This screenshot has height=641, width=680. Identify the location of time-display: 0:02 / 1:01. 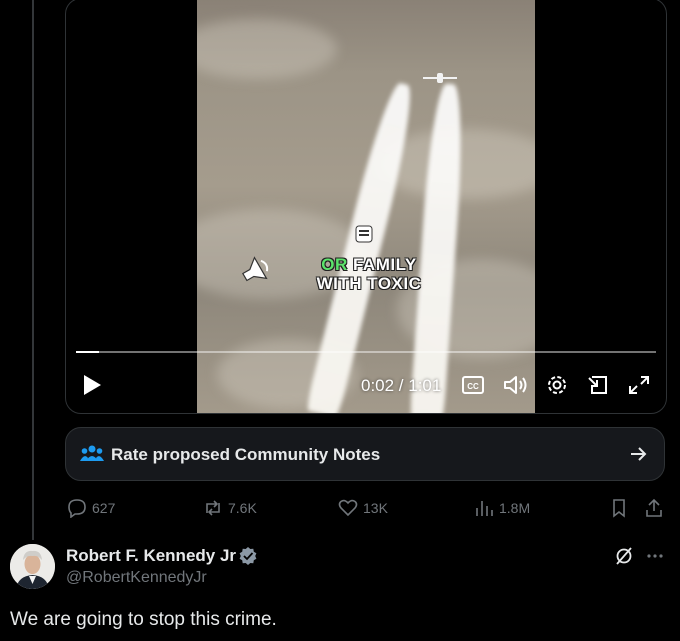
(401, 385).